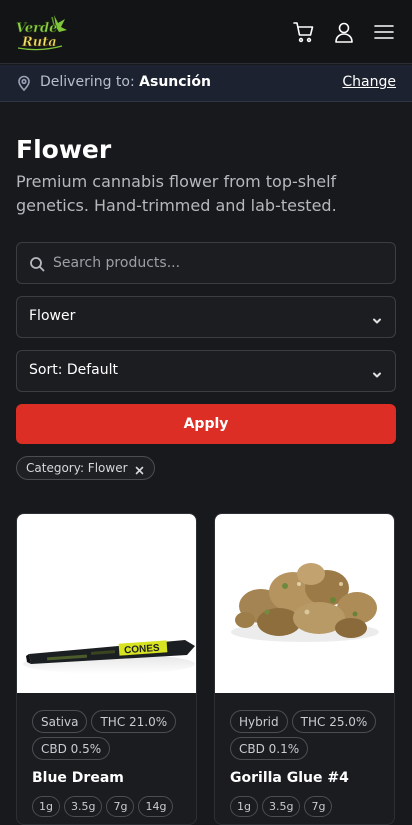 The width and height of the screenshot is (412, 825). What do you see at coordinates (109, 735) in the screenshot?
I see `product-badges: Sativa THC 21.0% CBD 0.5%` at bounding box center [109, 735].